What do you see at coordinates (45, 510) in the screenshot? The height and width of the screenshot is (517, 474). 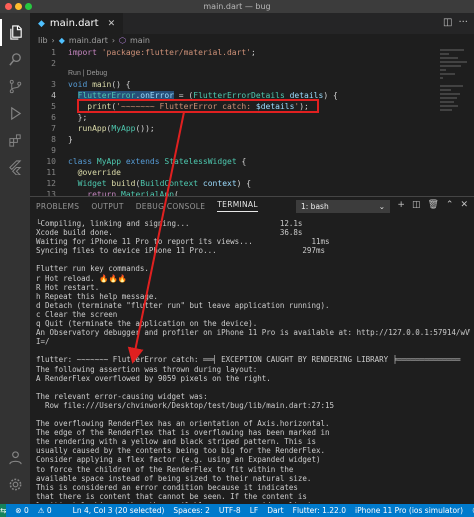 I see `warnings-count: ⚠ 0` at bounding box center [45, 510].